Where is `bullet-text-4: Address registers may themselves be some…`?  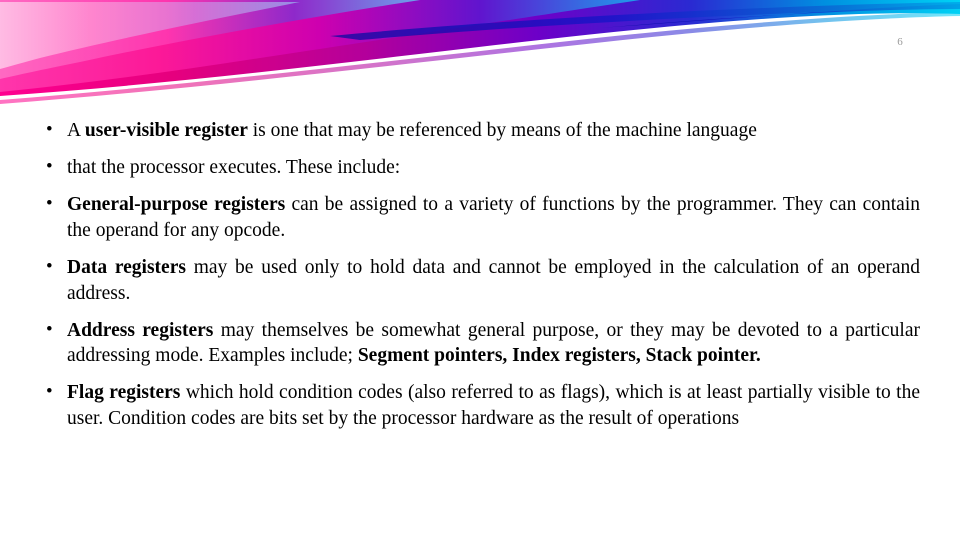 bullet-text-4: Address registers may themselves be some… is located at coordinates (493, 344).